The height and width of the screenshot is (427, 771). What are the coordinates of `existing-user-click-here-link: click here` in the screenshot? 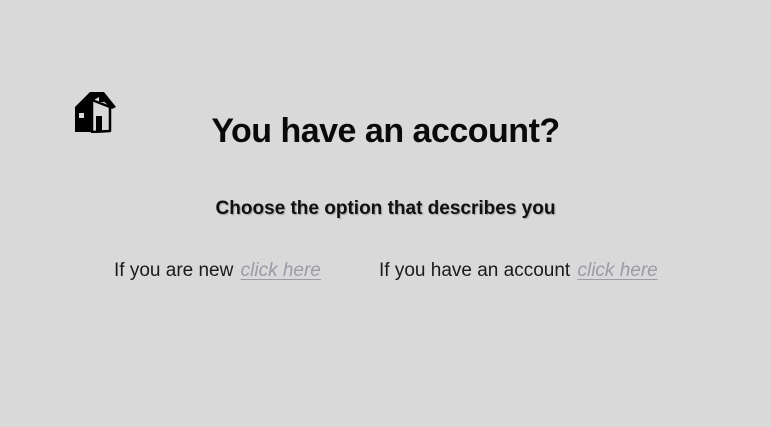 It's located at (617, 270).